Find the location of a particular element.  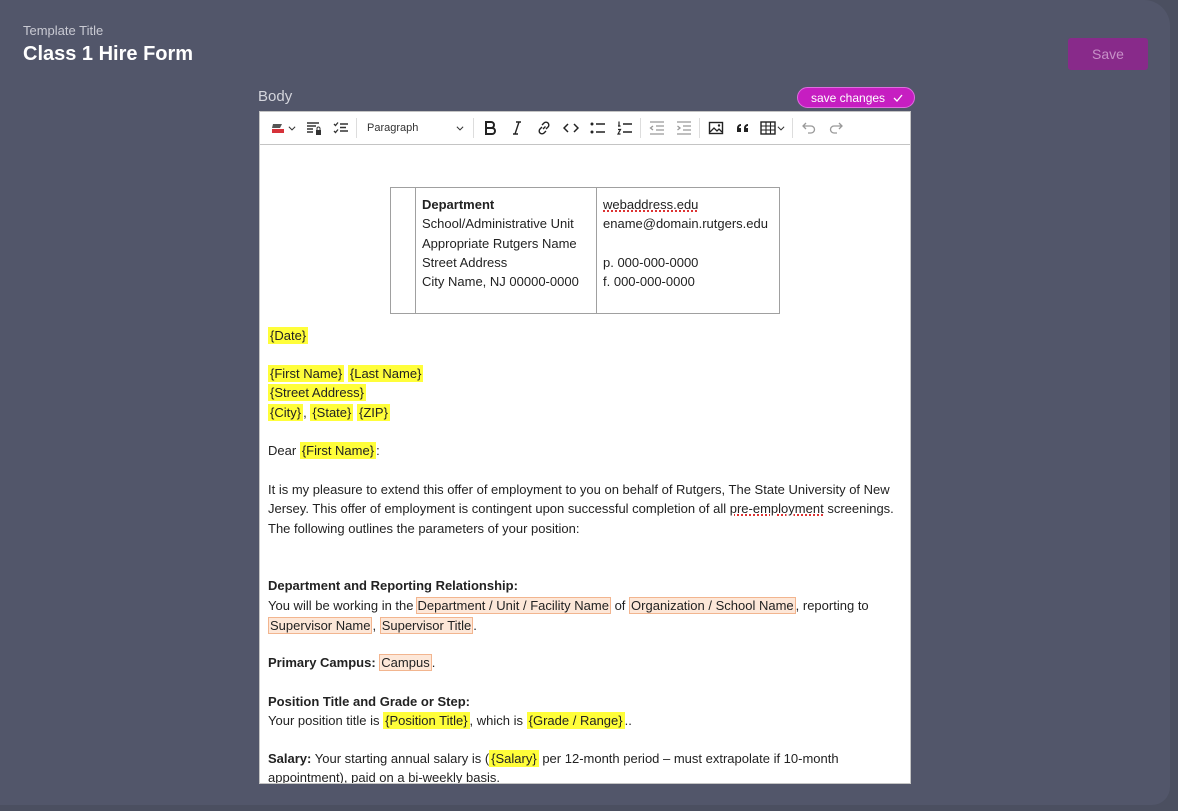

indent-button is located at coordinates (683, 128).